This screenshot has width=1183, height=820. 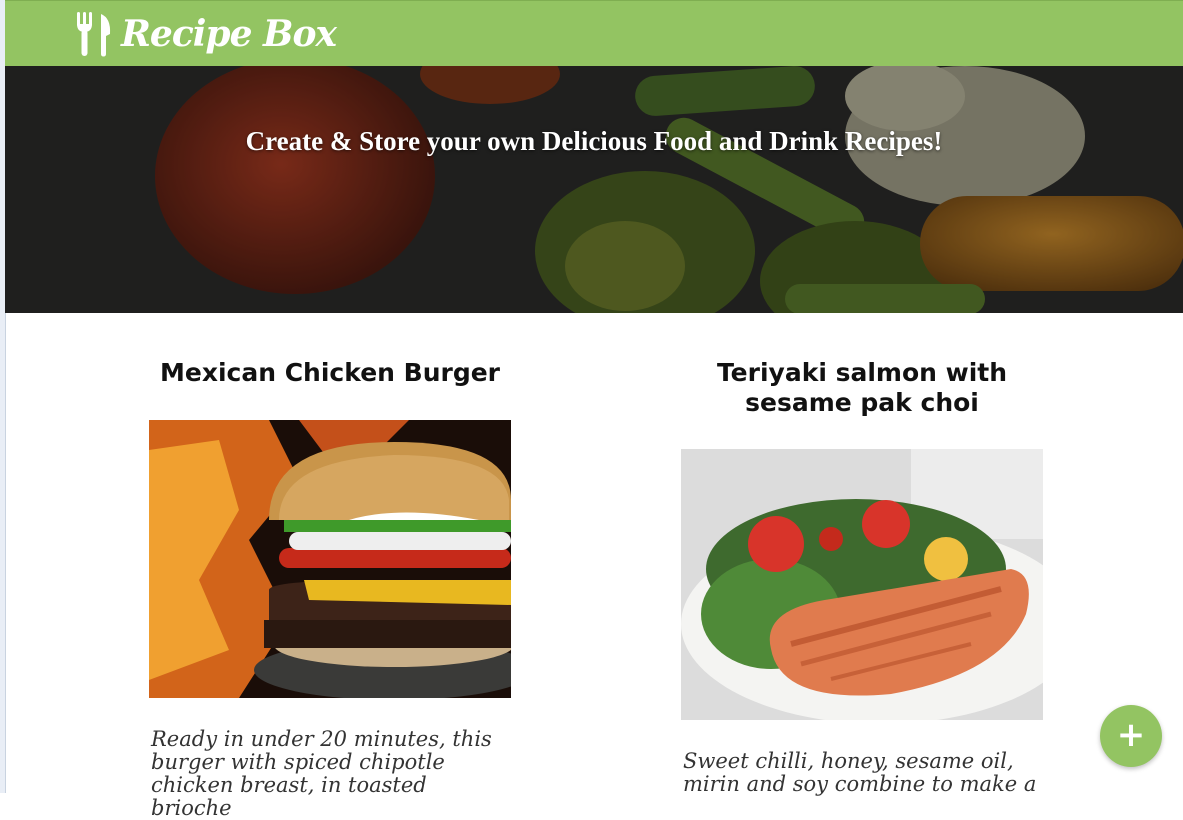 I want to click on add-recipe-button: +, so click(x=1131, y=736).